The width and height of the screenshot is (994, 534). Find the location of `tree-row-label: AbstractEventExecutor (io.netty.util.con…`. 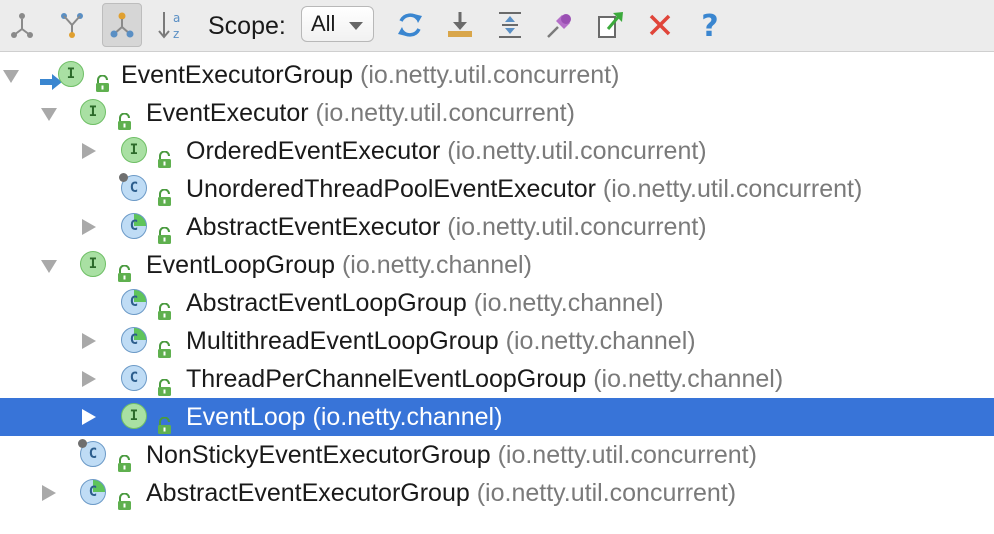

tree-row-label: AbstractEventExecutor (io.netty.util.con… is located at coordinates (446, 227).